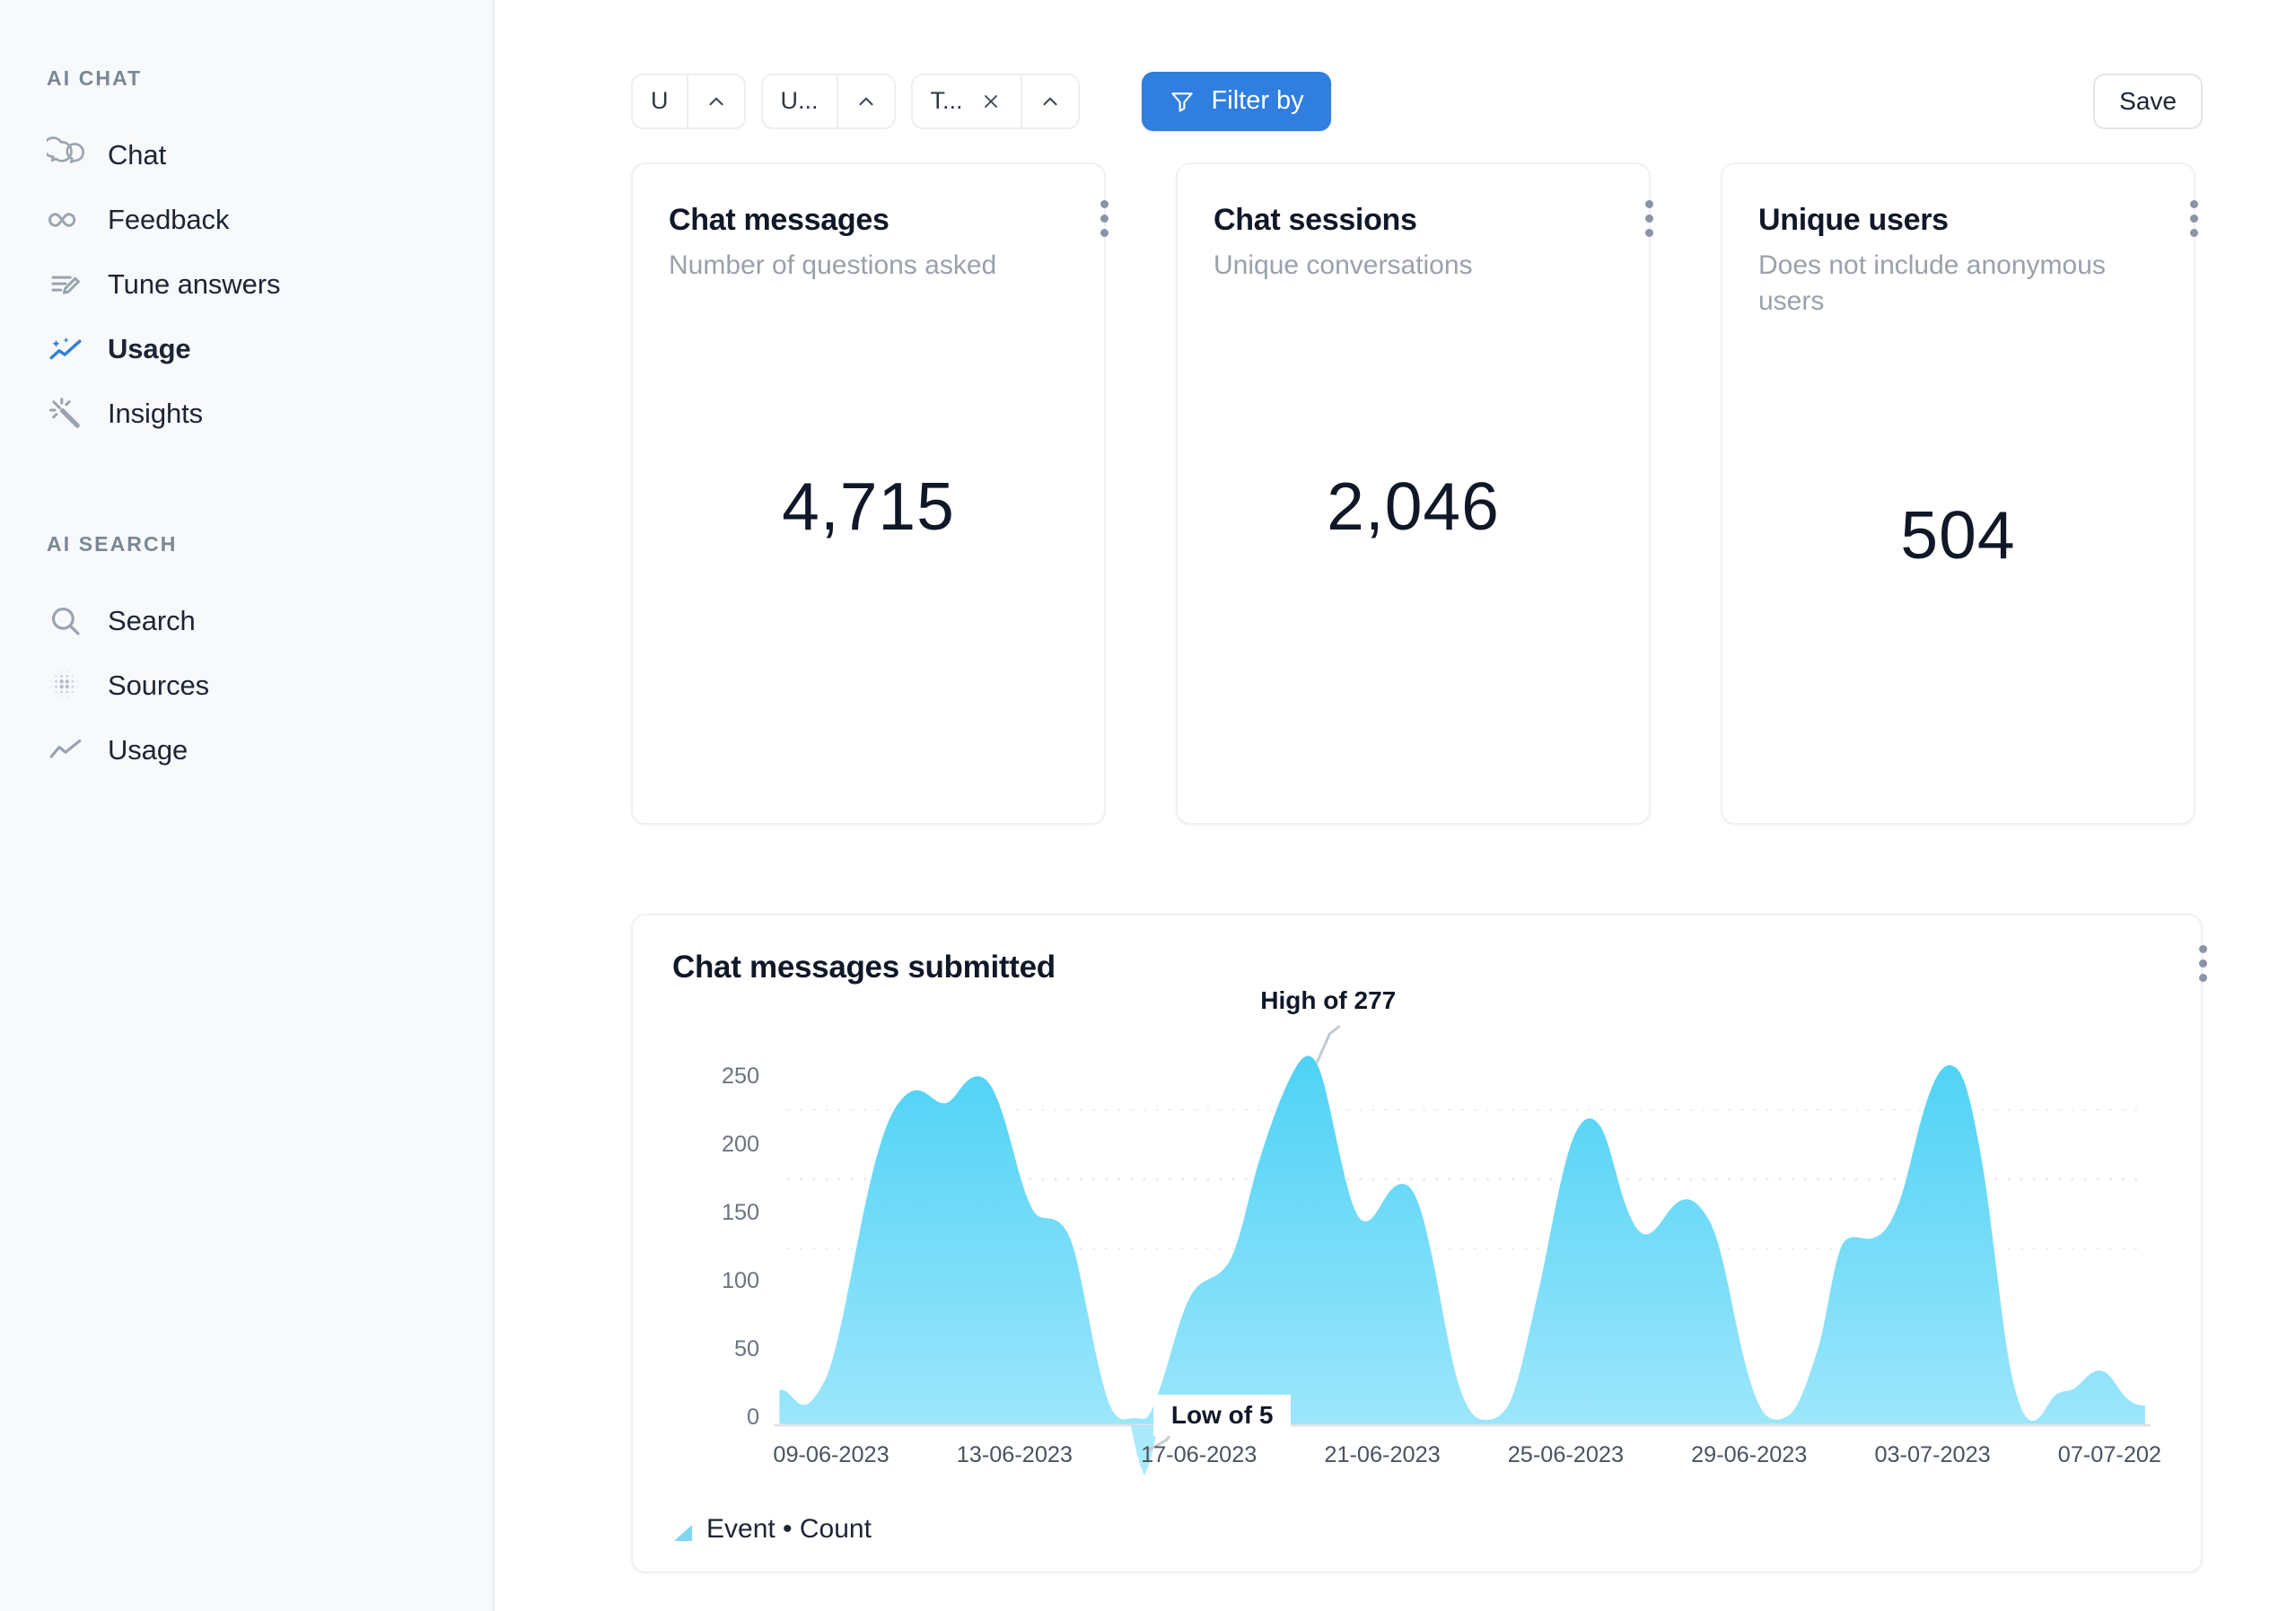  I want to click on filter-chip-1: U, so click(688, 101).